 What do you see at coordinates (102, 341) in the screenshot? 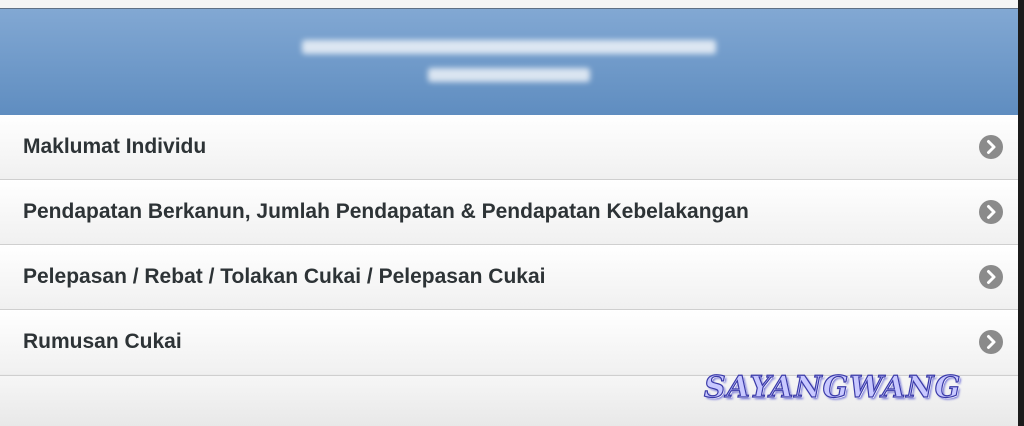
I see `menu-item-label: Rumusan Cukai` at bounding box center [102, 341].